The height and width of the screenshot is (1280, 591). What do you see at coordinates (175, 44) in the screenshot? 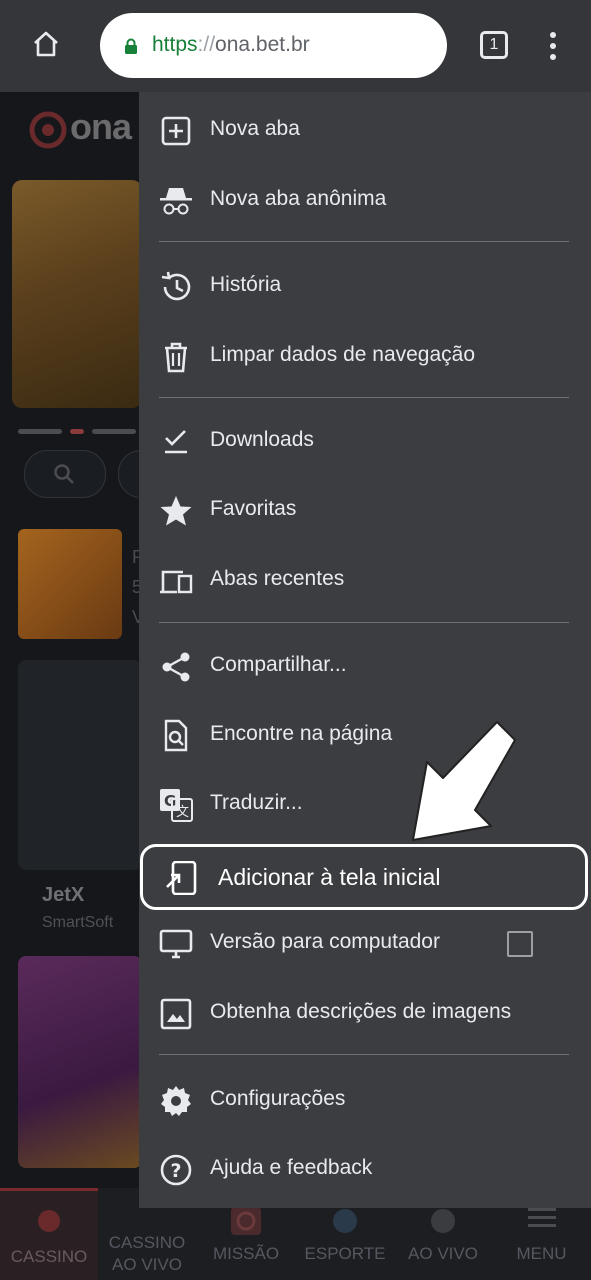
I see `url-scheme: https` at bounding box center [175, 44].